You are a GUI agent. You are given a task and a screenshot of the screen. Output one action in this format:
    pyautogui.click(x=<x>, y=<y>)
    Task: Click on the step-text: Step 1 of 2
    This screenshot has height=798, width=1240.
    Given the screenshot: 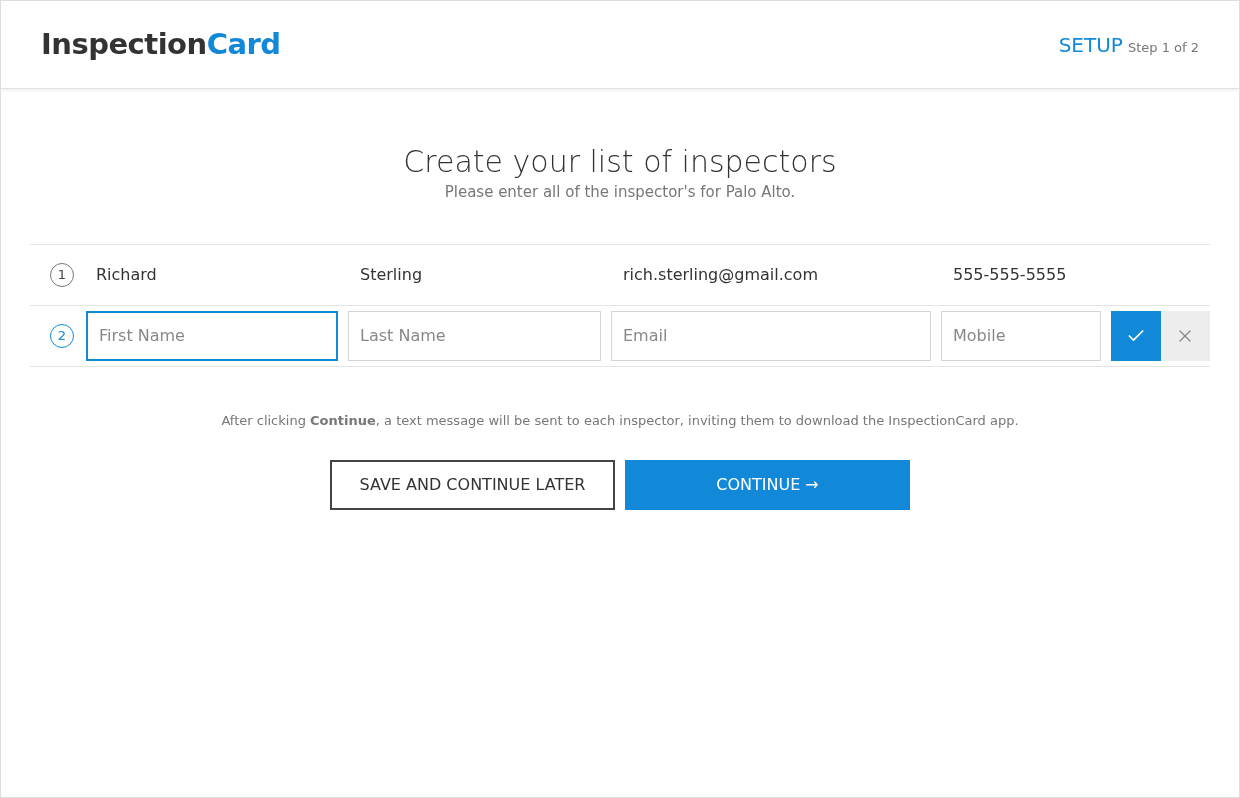 What is the action you would take?
    pyautogui.click(x=1163, y=47)
    